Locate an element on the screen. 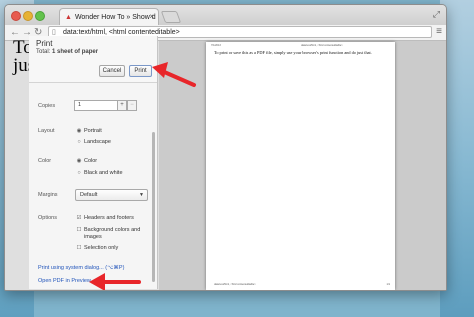  tab-close-icon: × is located at coordinates (151, 16).